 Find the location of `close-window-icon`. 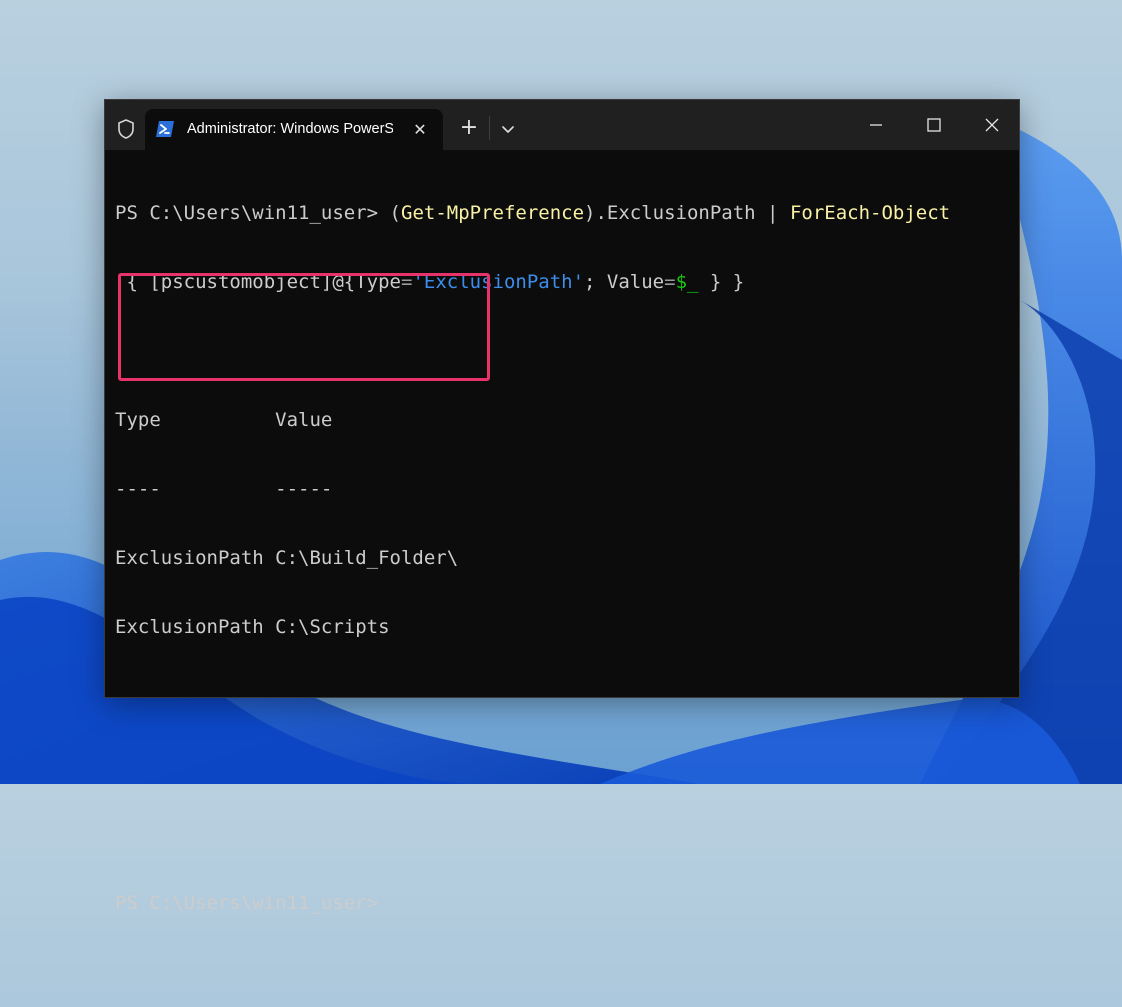

close-window-icon is located at coordinates (992, 125).